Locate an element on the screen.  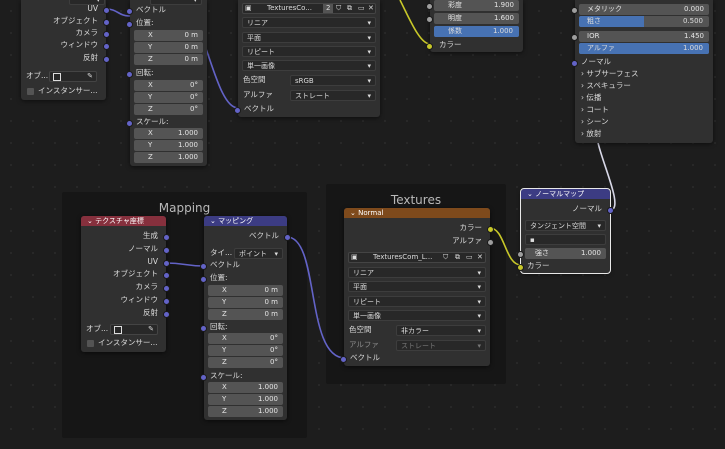
img-top-proj-dropdown: 平面 ▾ is located at coordinates (309, 37).